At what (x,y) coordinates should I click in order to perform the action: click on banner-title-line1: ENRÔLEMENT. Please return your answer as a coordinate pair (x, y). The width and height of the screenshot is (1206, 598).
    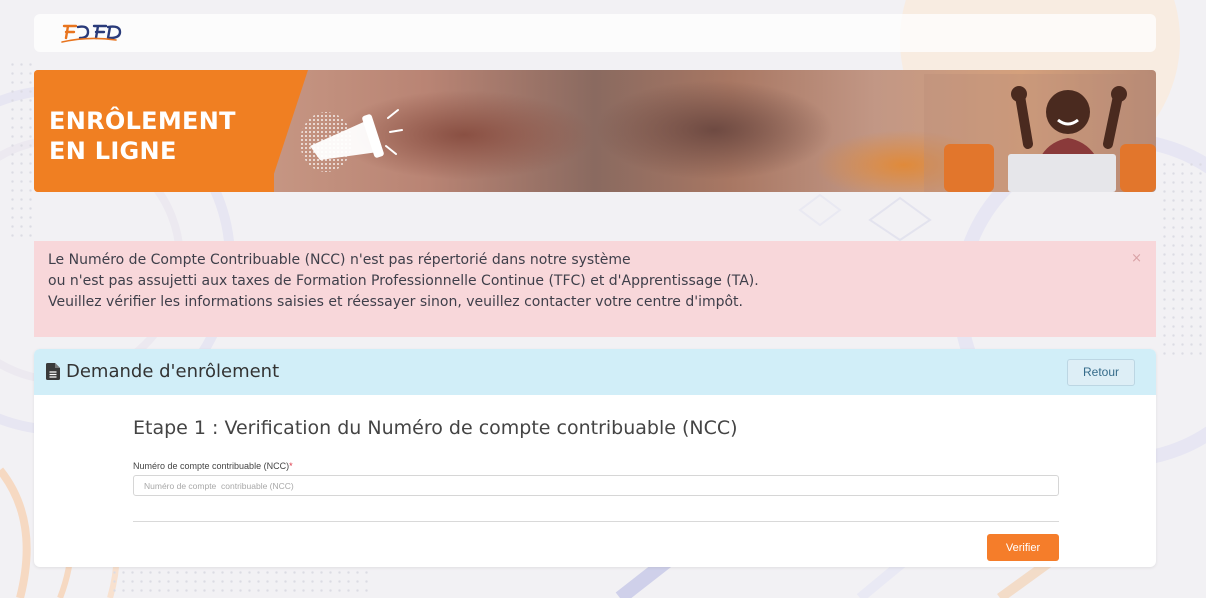
    Looking at the image, I should click on (142, 121).